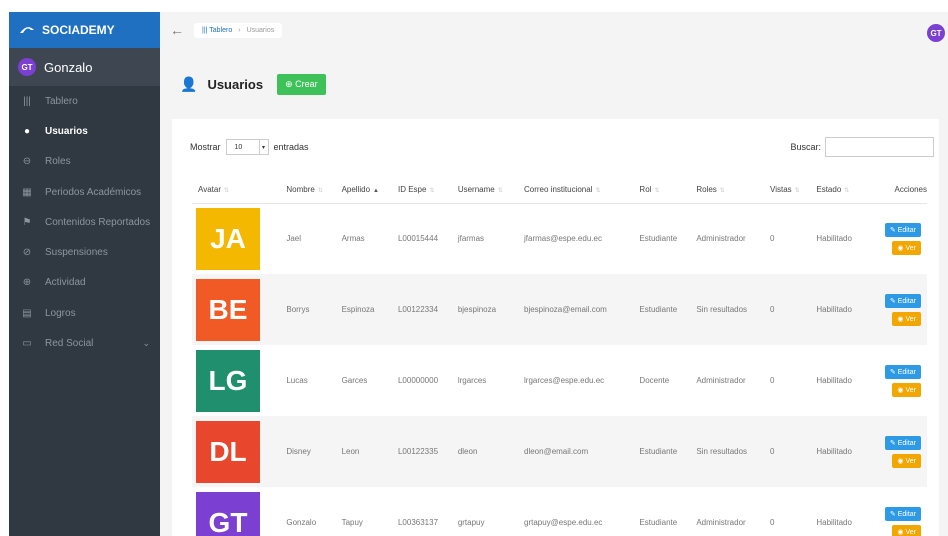 Image resolution: width=948 pixels, height=536 pixels. Describe the element at coordinates (662, 190) in the screenshot. I see `column-header: Rol ⇅` at that location.